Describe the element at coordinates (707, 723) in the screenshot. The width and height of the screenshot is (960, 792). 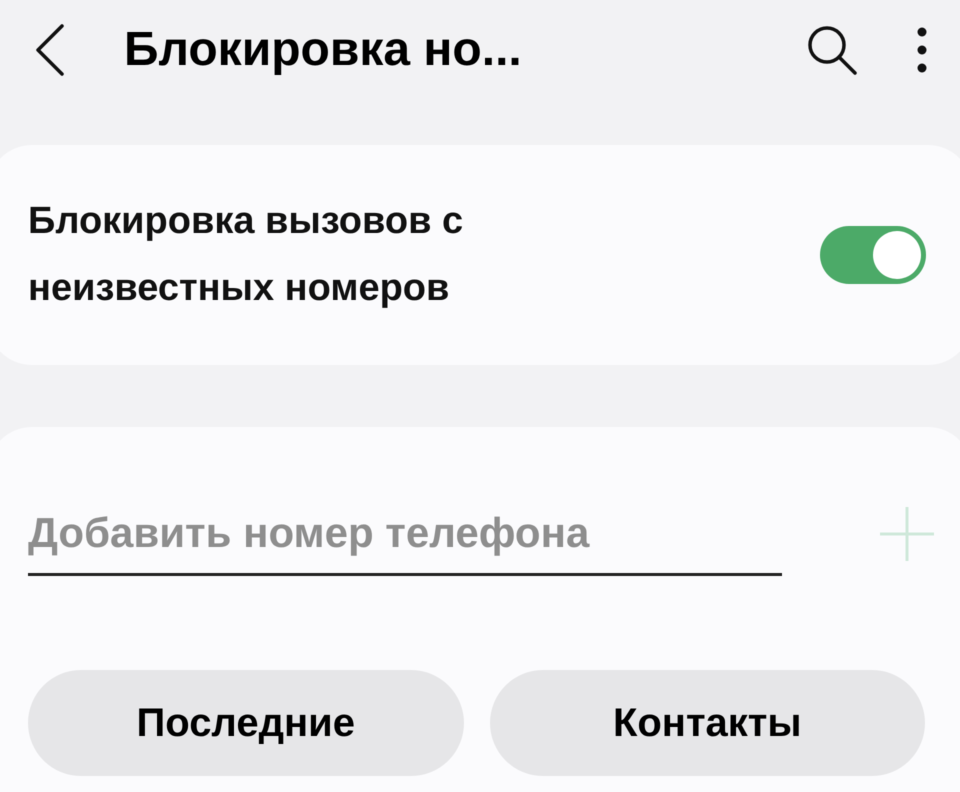
I see `action-button: Контакты` at that location.